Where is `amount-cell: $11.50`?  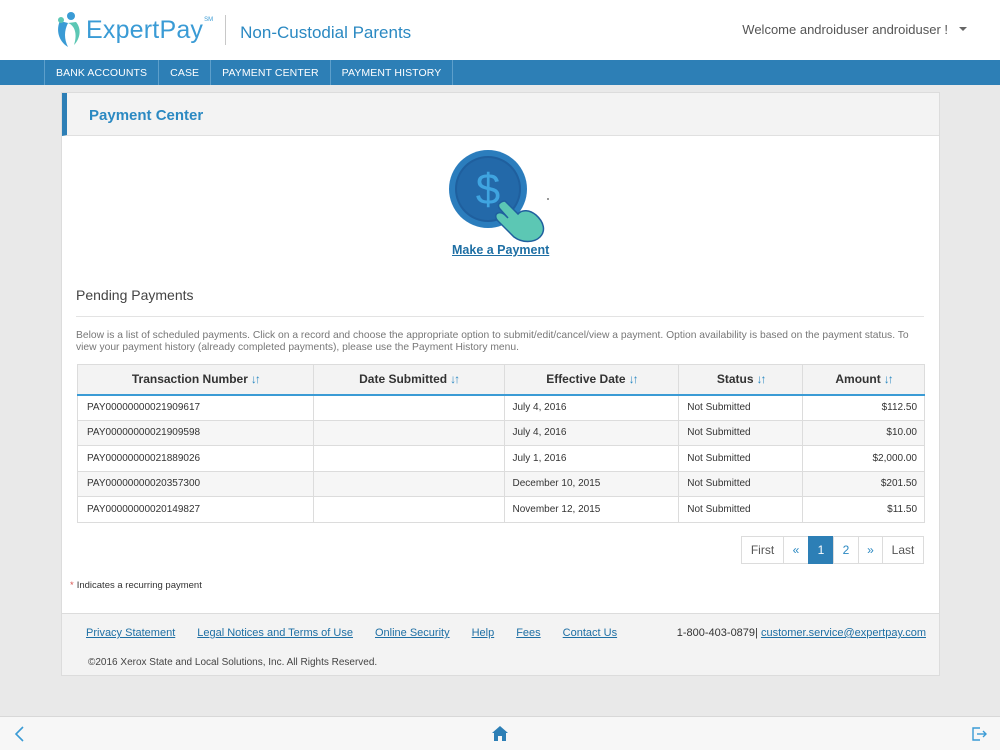 amount-cell: $11.50 is located at coordinates (863, 509).